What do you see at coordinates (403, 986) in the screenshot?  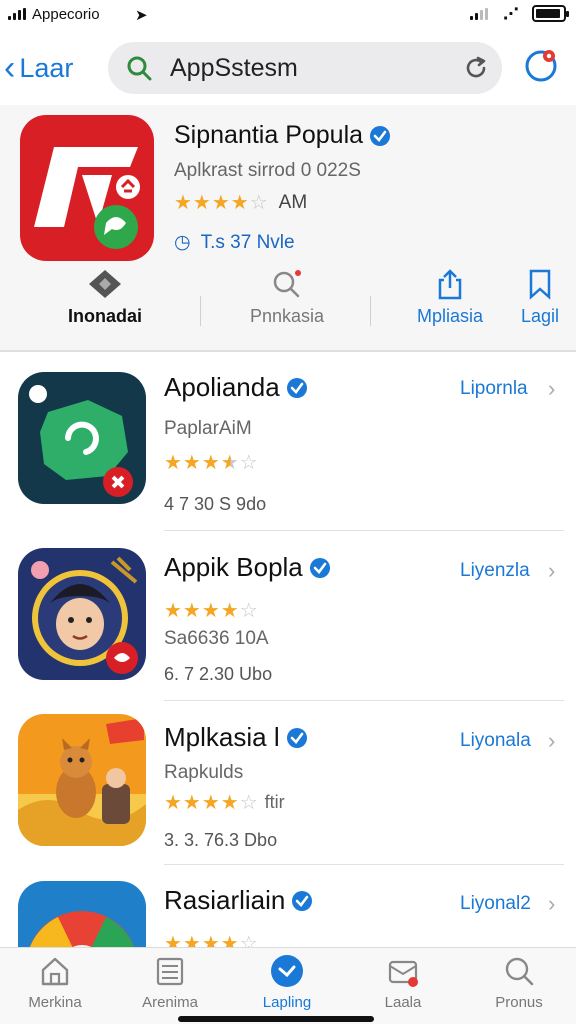 I see `tab-laala: Laala` at bounding box center [403, 986].